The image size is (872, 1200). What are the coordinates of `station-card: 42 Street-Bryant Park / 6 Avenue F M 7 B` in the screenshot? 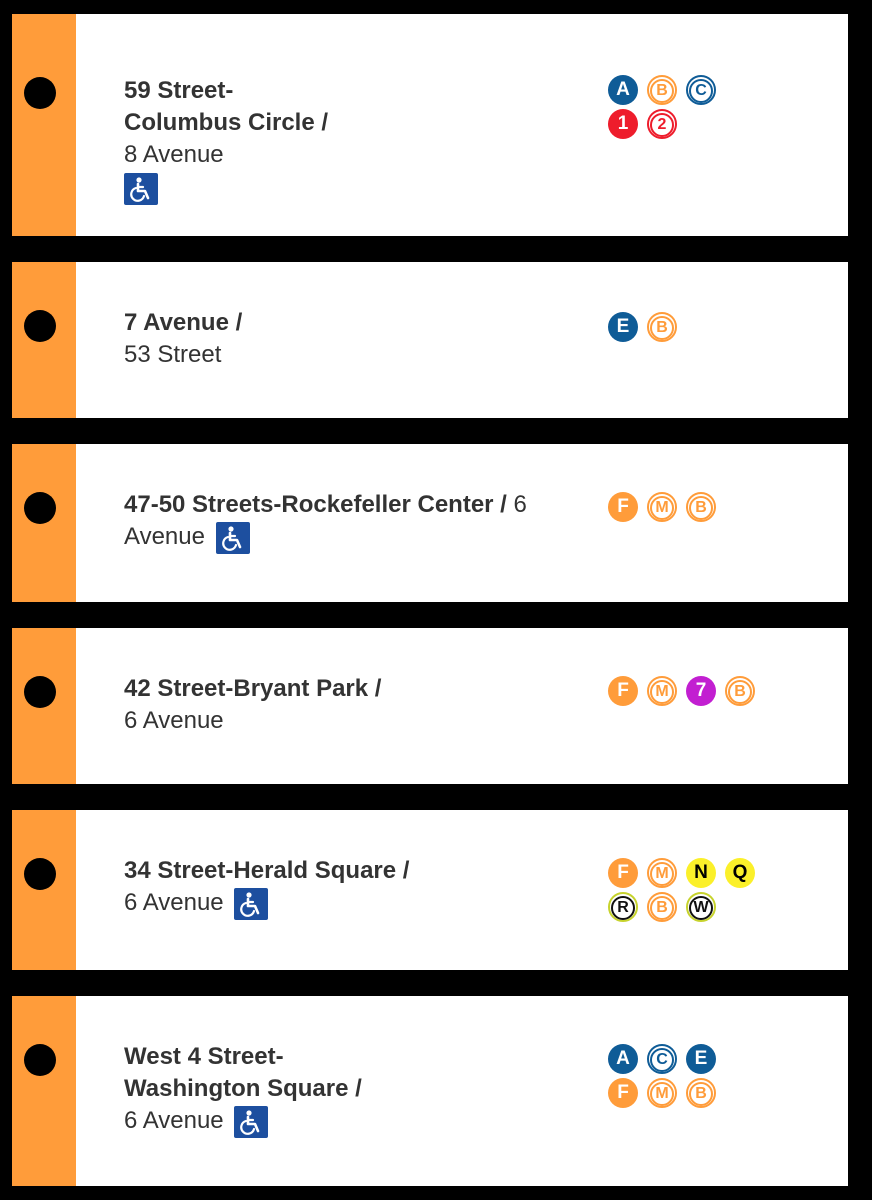 It's located at (430, 706).